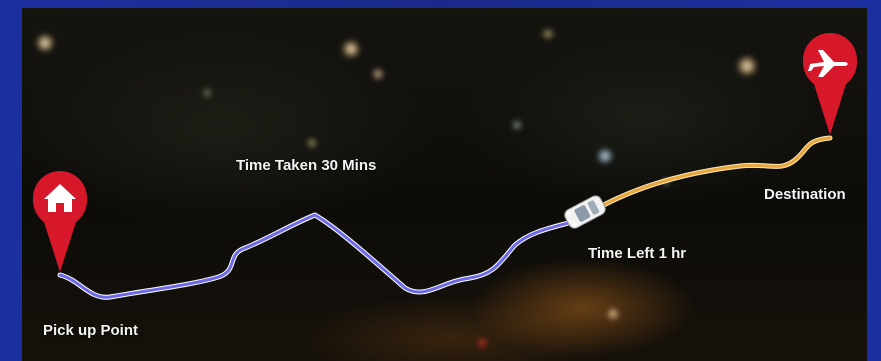  Describe the element at coordinates (91, 330) in the screenshot. I see `pickup-label: Pick up Point` at that location.